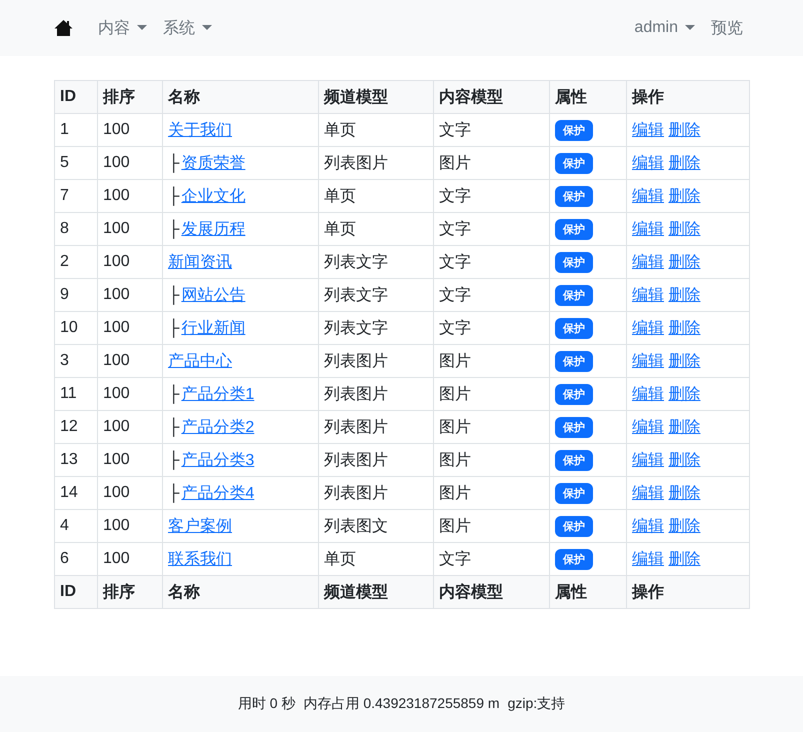  I want to click on channel-link: 资质荣誉, so click(213, 163).